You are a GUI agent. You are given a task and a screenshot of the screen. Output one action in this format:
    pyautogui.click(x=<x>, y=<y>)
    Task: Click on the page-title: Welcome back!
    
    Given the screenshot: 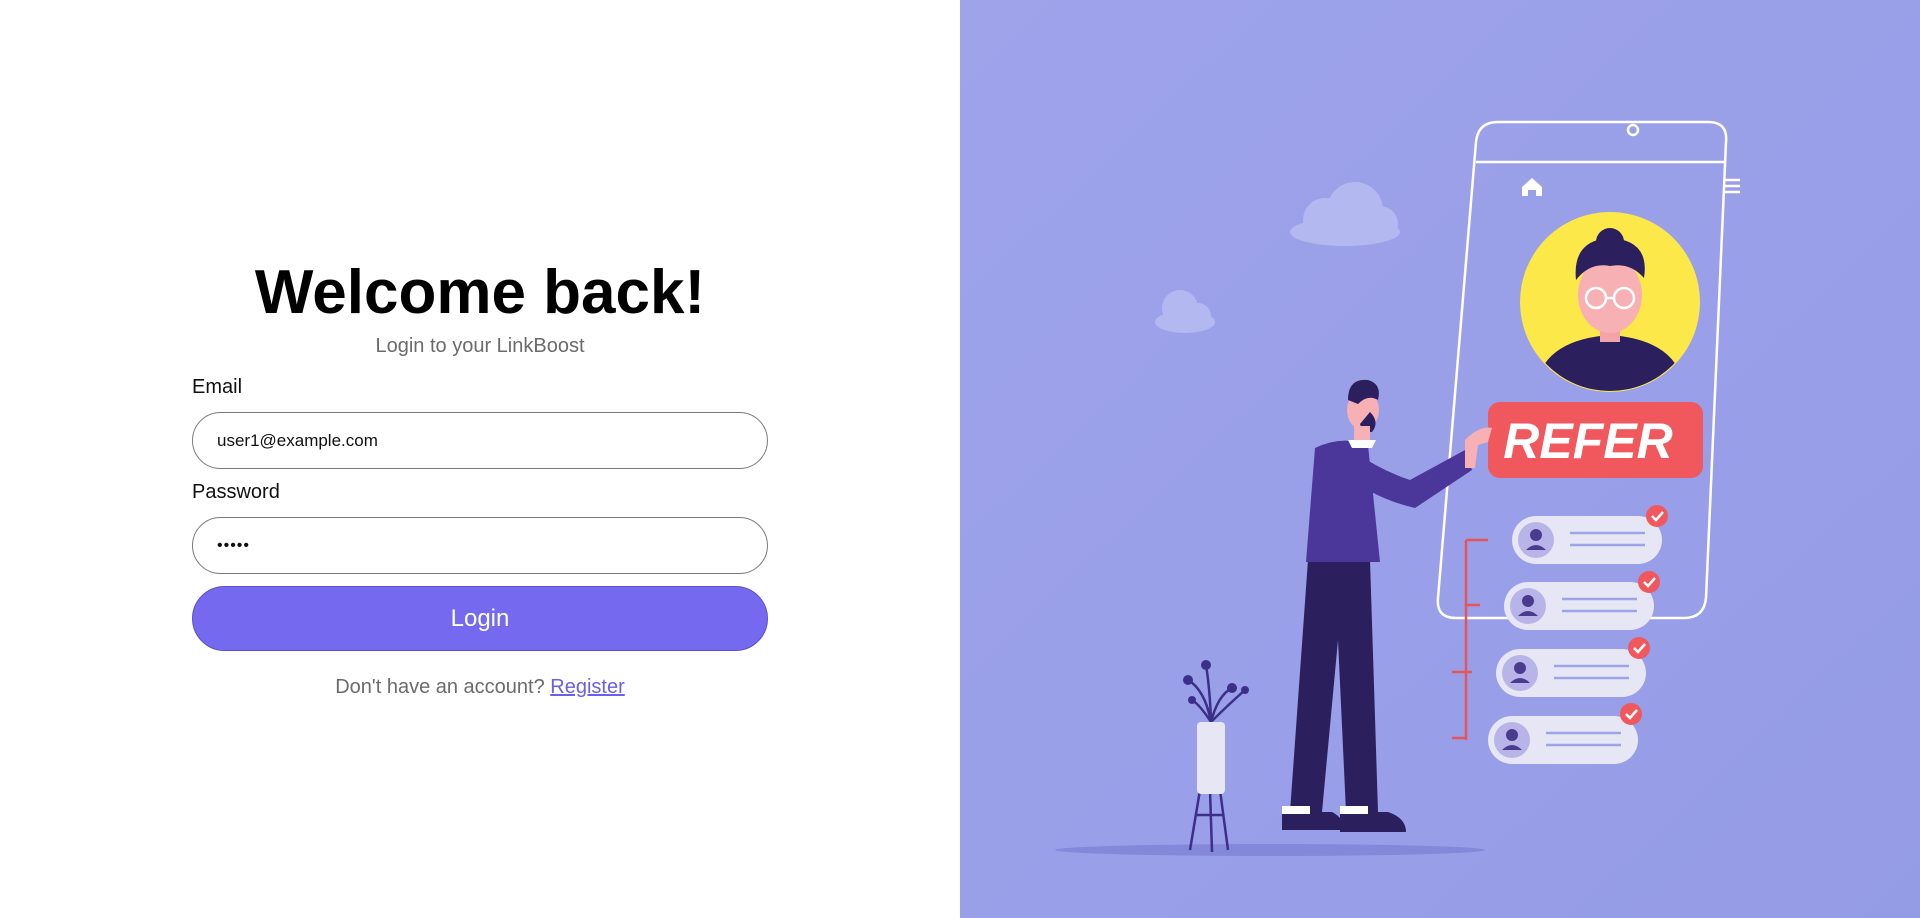 What is the action you would take?
    pyautogui.click(x=480, y=292)
    